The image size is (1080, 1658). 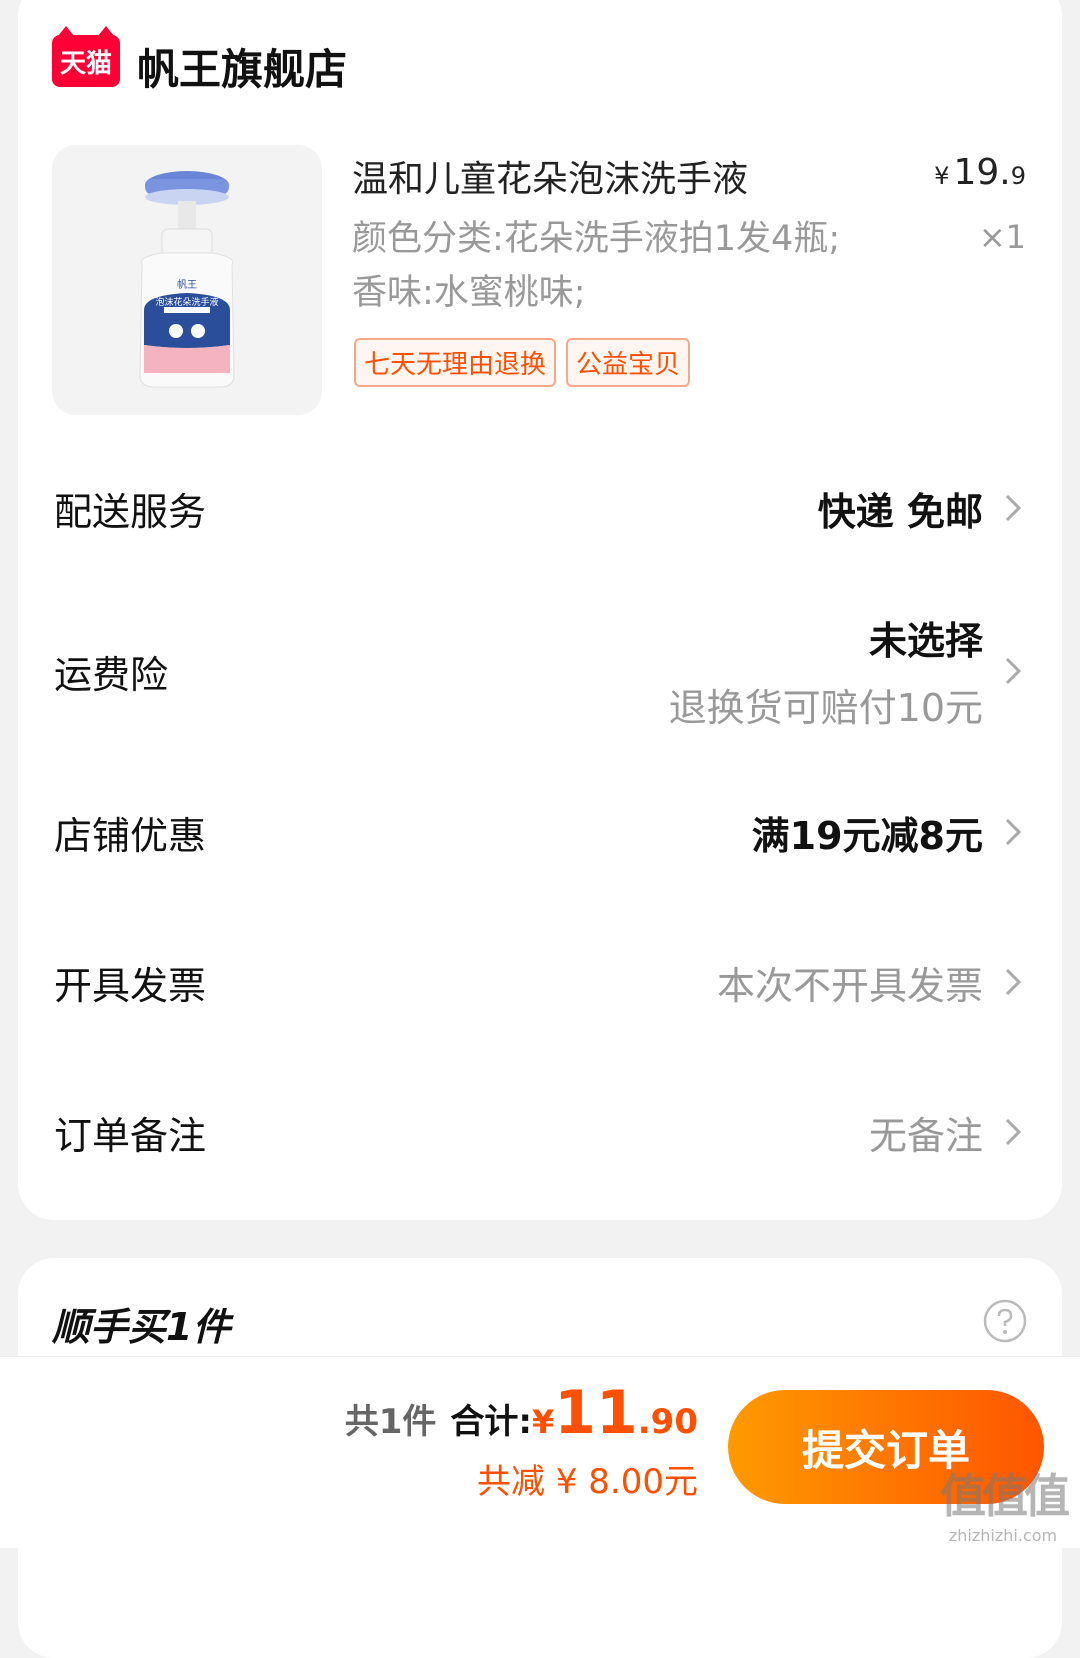 I want to click on delivery-label: 配送服务, so click(x=130, y=511).